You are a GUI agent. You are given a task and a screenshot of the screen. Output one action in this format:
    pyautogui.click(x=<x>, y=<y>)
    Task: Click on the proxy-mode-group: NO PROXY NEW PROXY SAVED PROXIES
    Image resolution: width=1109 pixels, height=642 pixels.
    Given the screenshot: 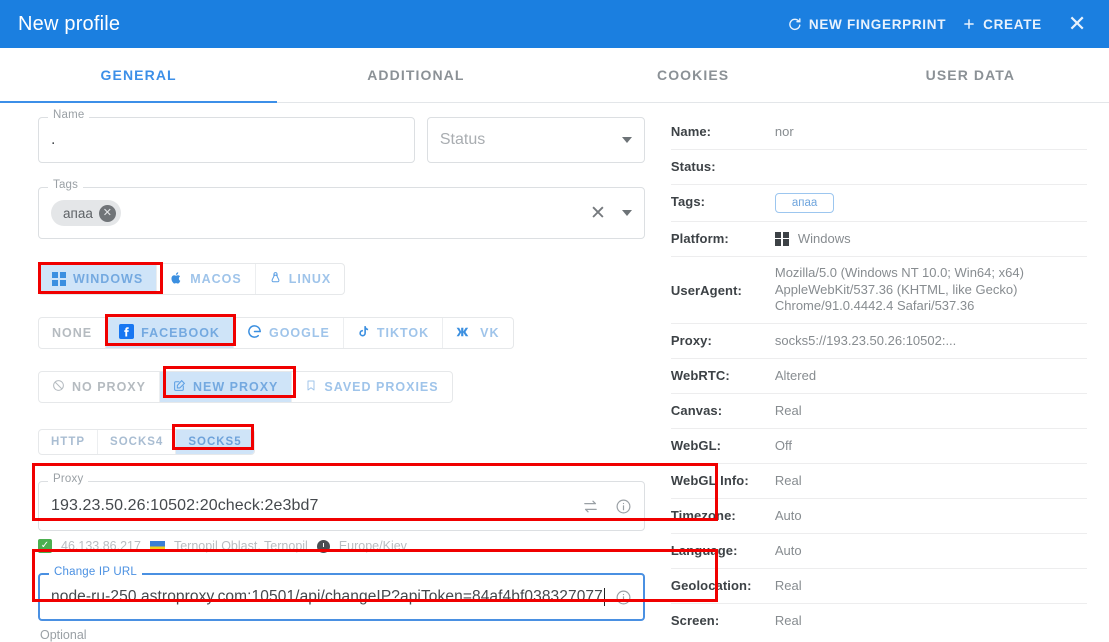 What is the action you would take?
    pyautogui.click(x=245, y=387)
    